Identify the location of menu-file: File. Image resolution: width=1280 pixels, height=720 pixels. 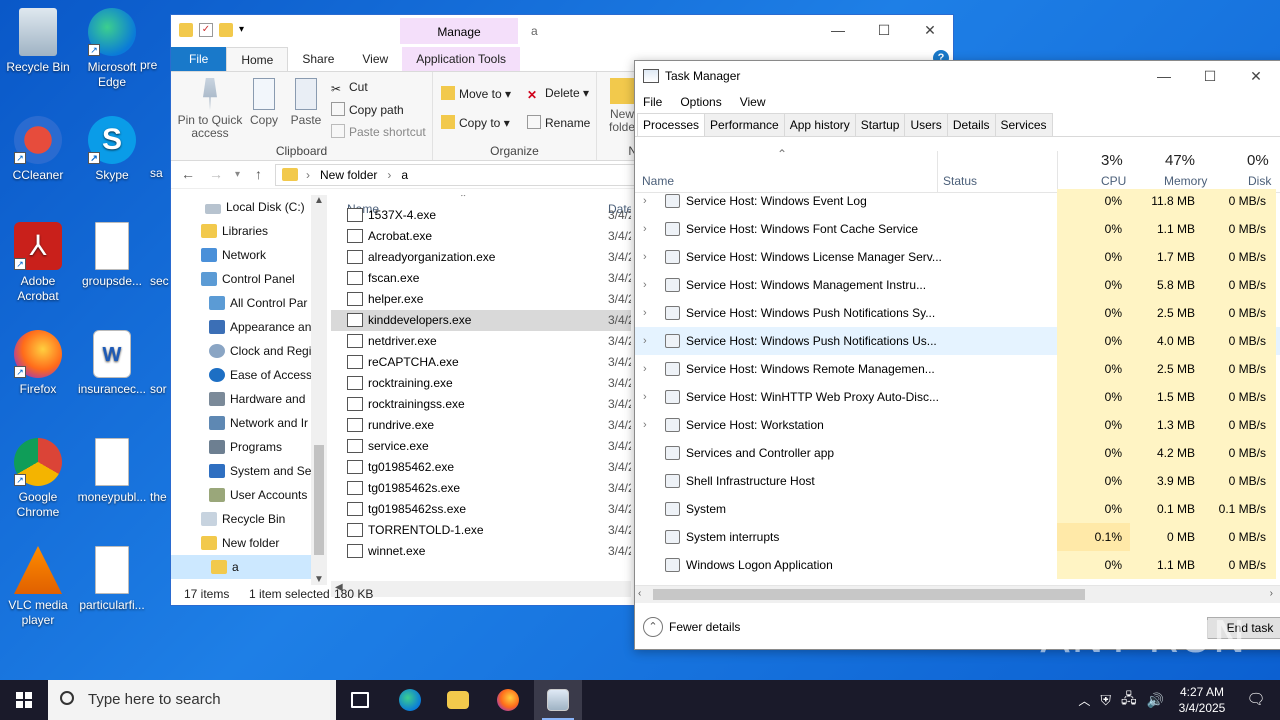
(652, 102).